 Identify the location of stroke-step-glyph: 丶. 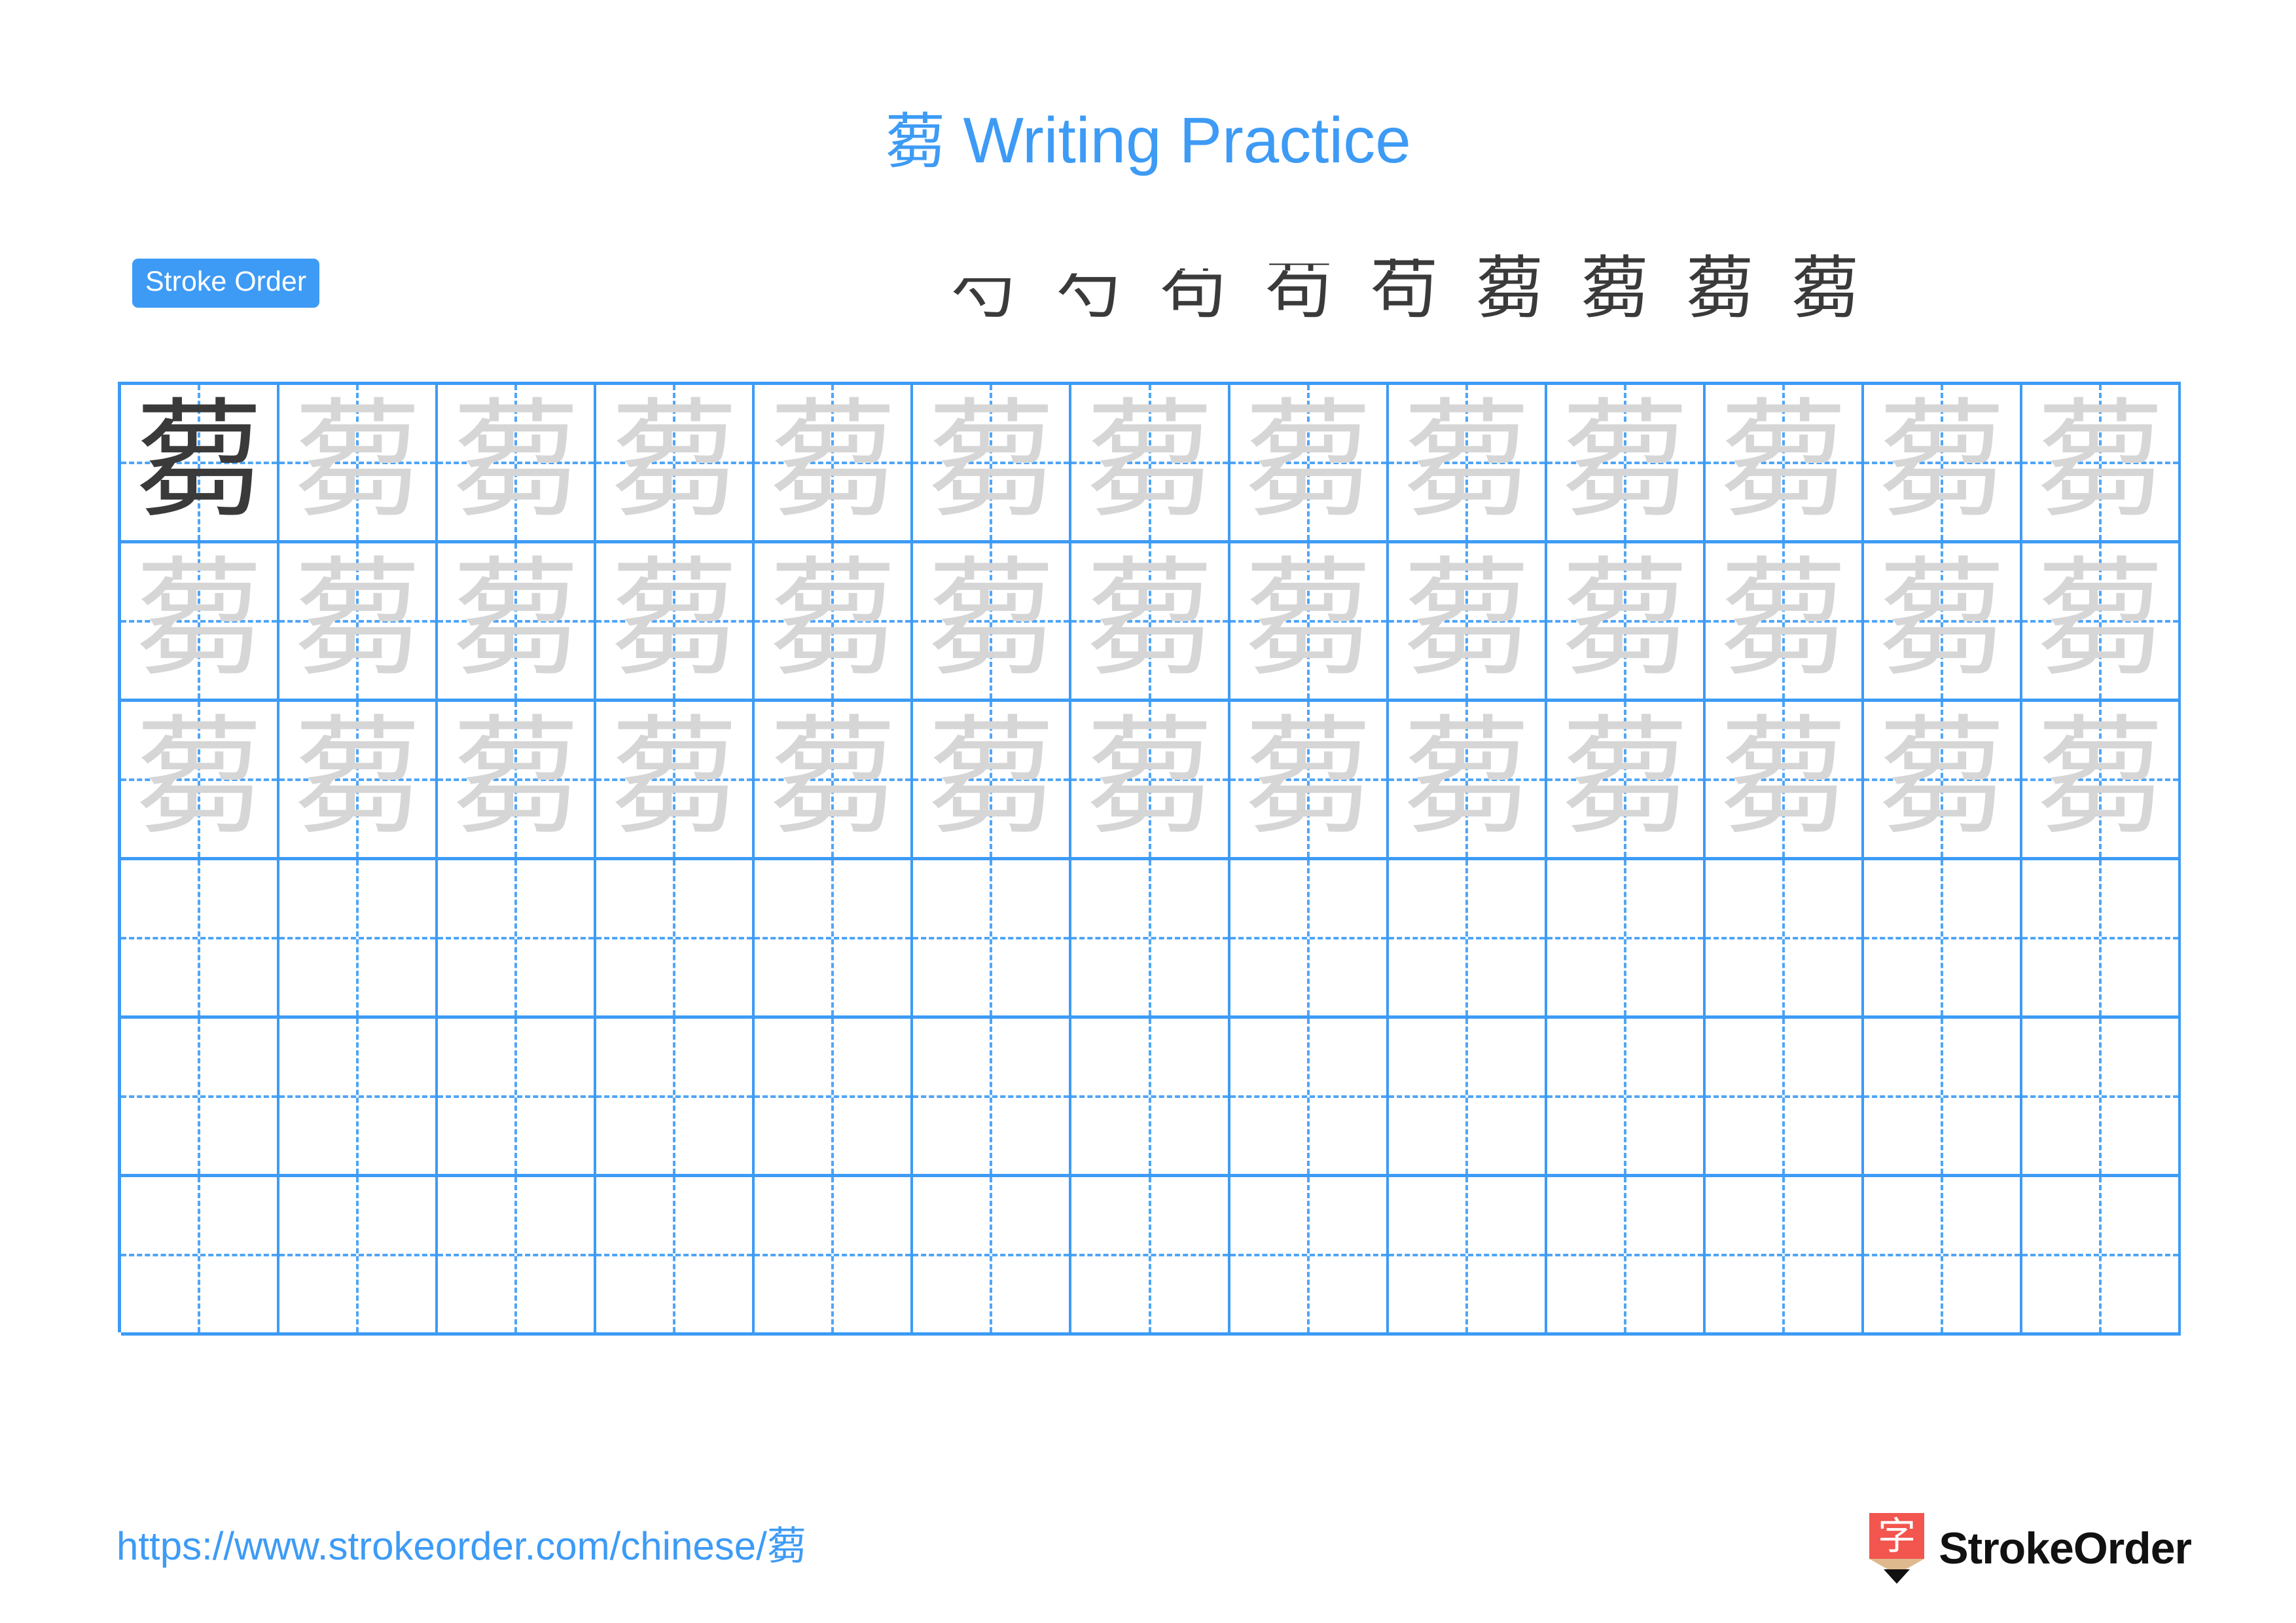
(457, 288).